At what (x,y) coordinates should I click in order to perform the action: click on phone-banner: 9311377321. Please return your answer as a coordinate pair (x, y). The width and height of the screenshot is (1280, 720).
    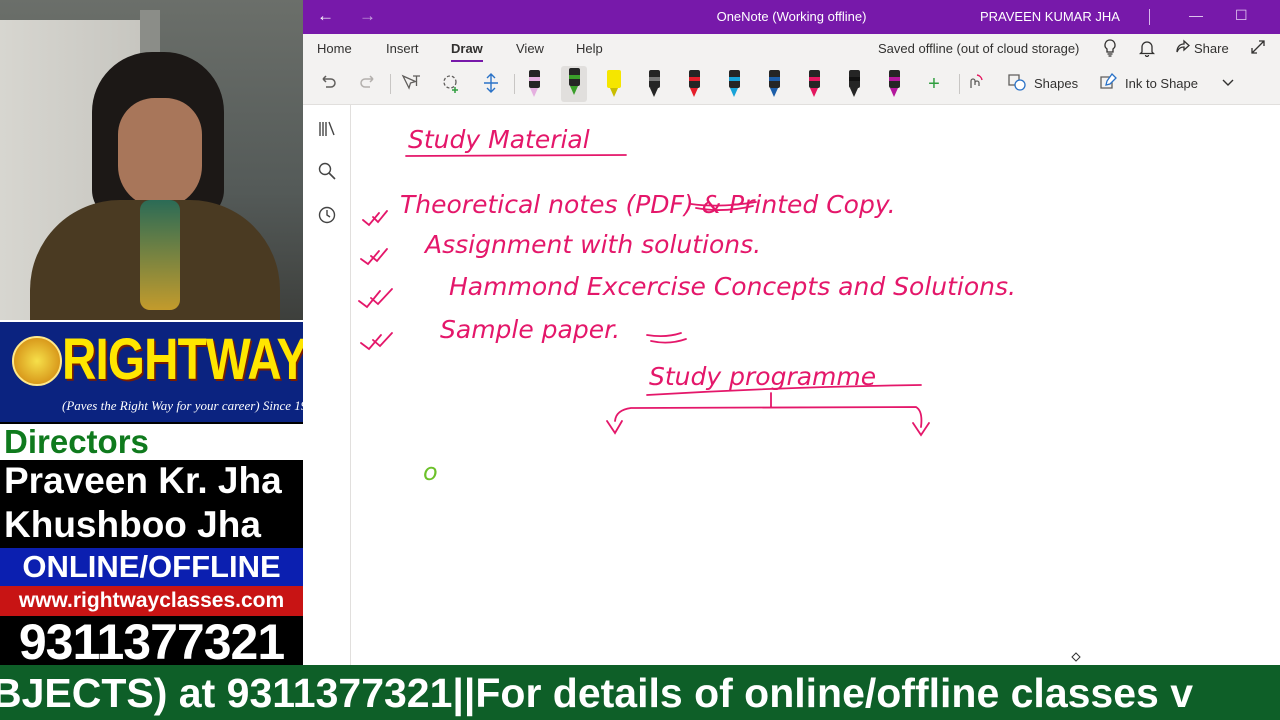
    Looking at the image, I should click on (151, 640).